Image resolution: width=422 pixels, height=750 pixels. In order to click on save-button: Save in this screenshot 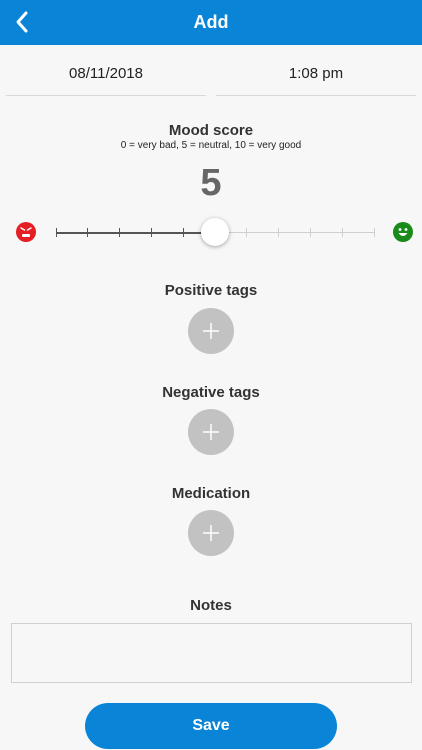, I will do `click(211, 726)`.